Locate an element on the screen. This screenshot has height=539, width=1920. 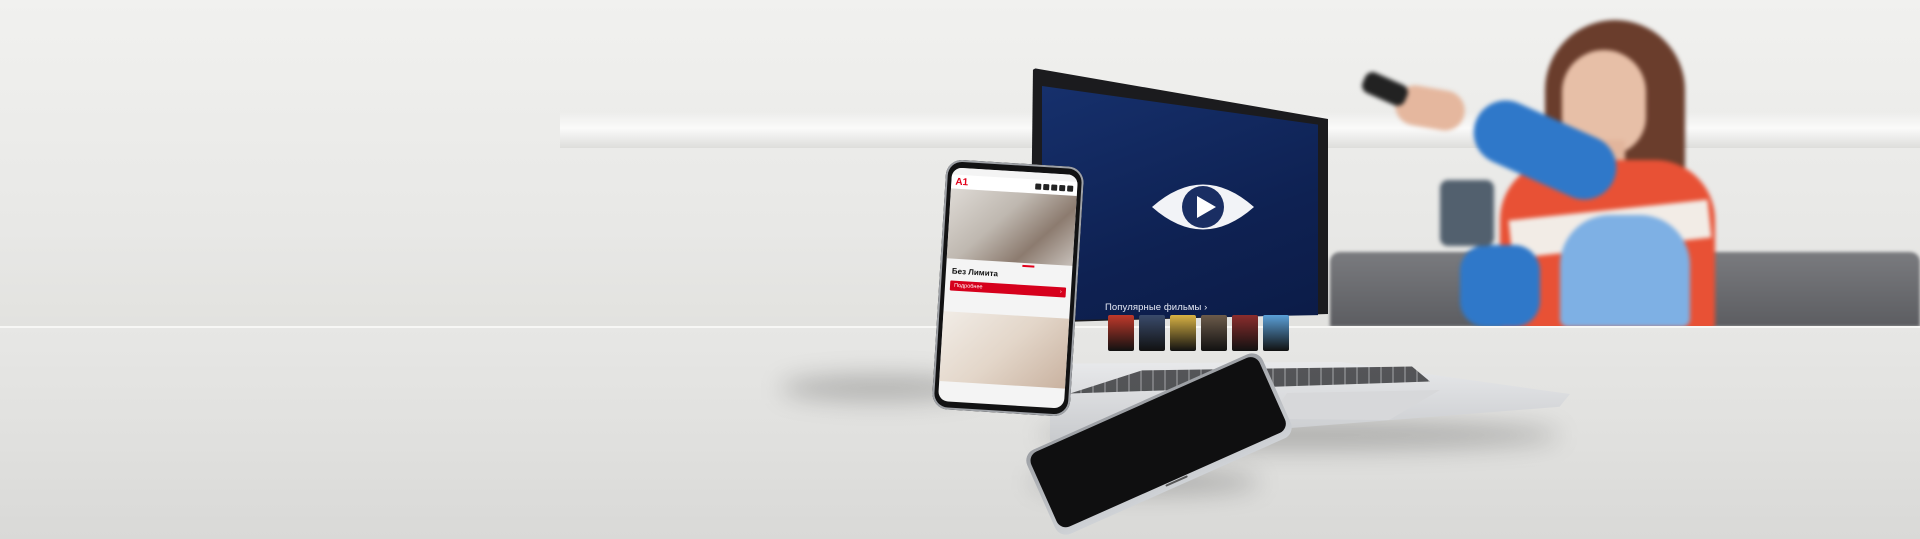
second-photo is located at coordinates (1004, 350).